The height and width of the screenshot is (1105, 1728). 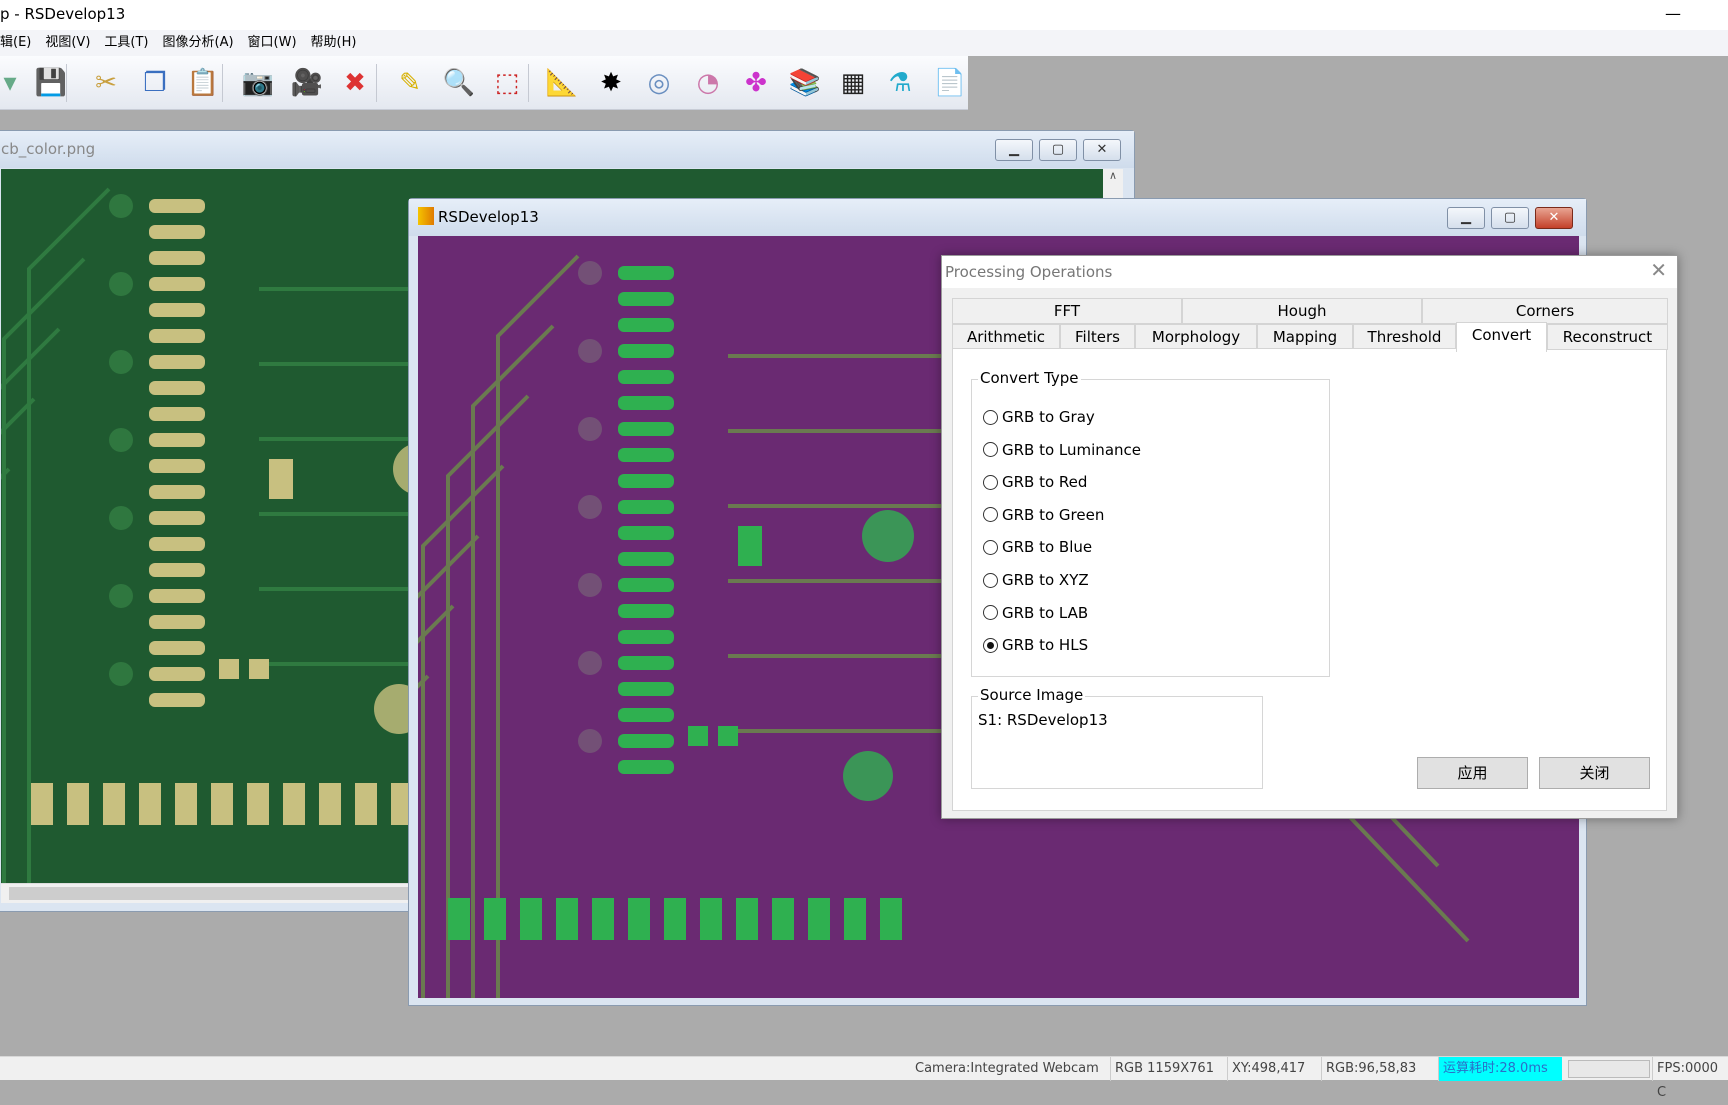 I want to click on camera-icon: 📷, so click(x=258, y=83).